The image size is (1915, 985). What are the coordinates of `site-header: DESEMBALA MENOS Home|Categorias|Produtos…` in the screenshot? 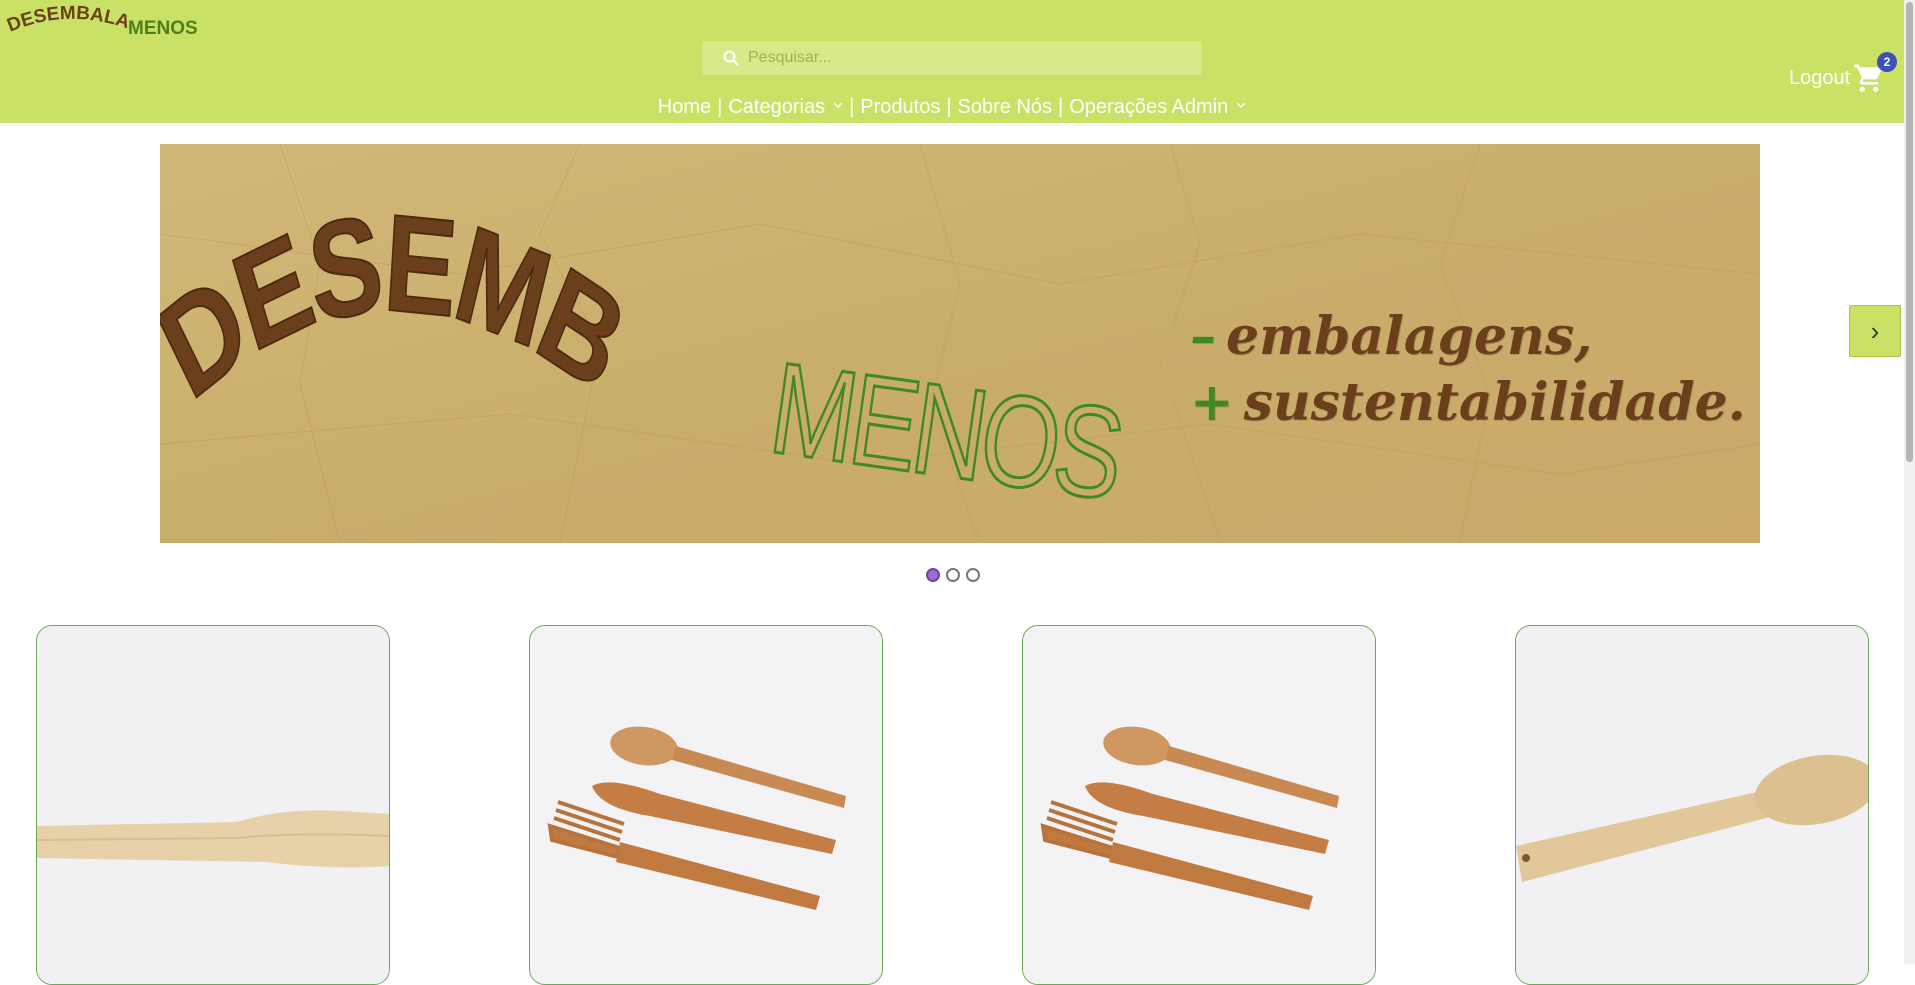 It's located at (952, 61).